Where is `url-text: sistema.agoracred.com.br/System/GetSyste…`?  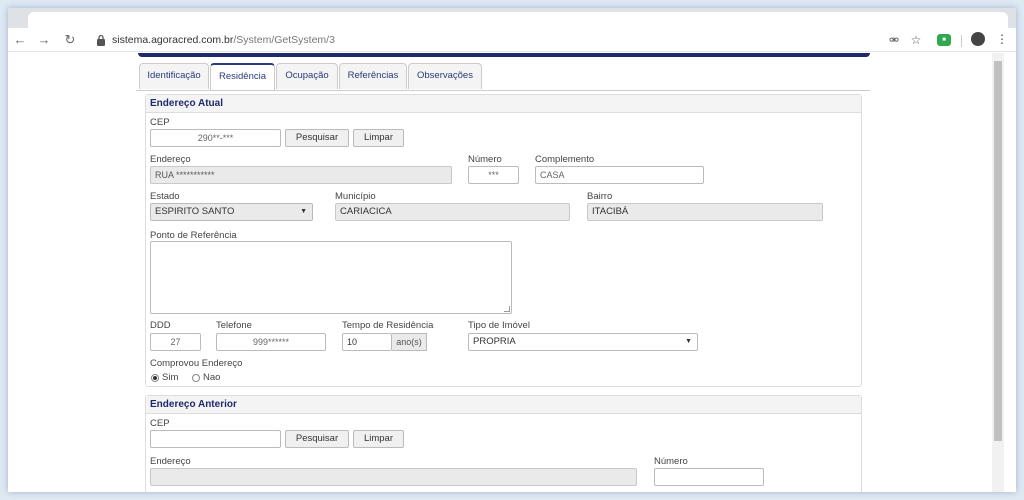 url-text: sistema.agoracred.com.br/System/GetSyste… is located at coordinates (223, 40).